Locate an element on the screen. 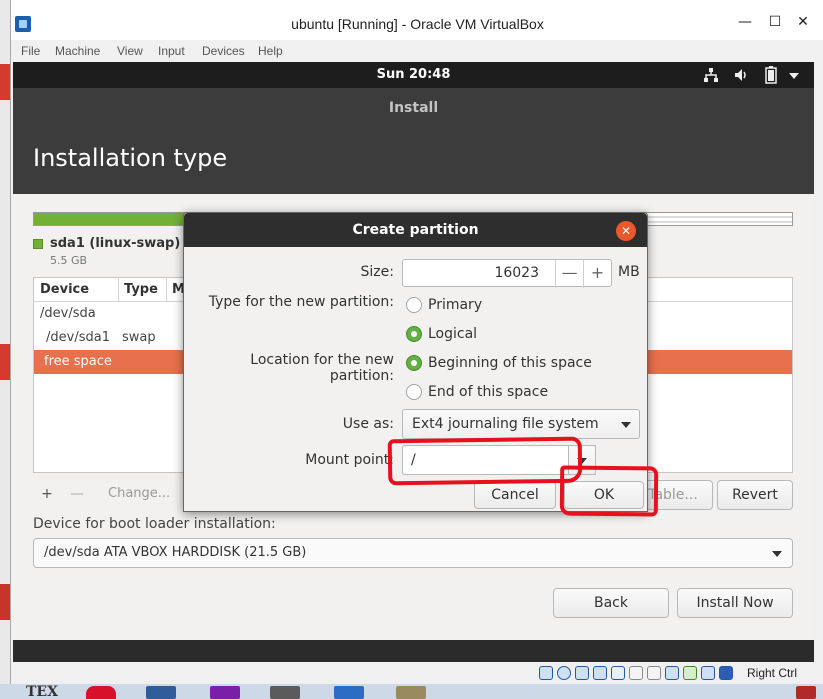  keyboard-capture-icon is located at coordinates (726, 673).